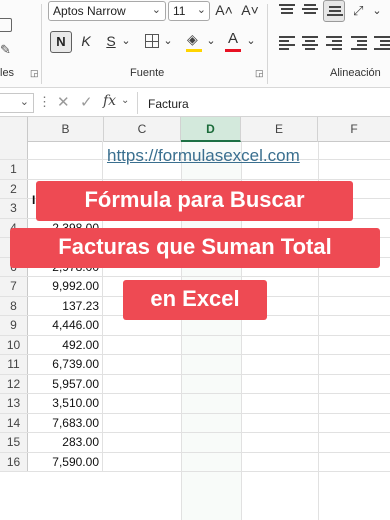 The height and width of the screenshot is (520, 390). I want to click on cell-b: 7,683.00, so click(65, 422).